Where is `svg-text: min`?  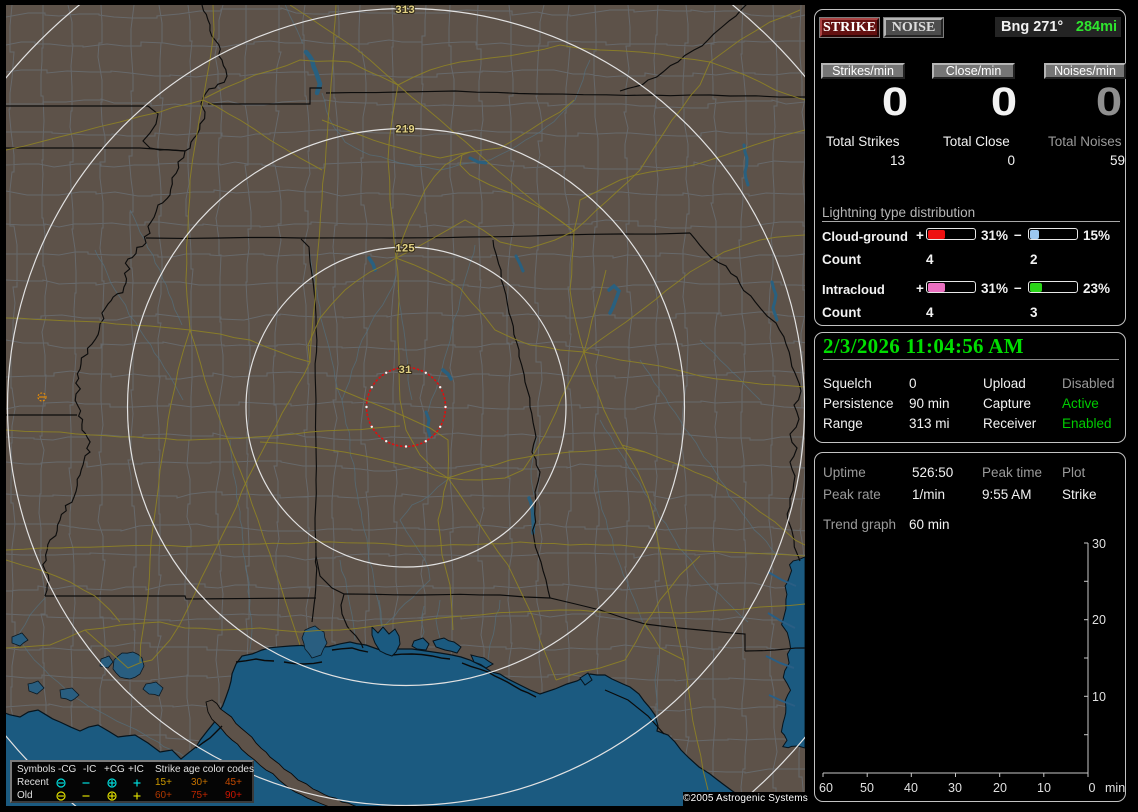
svg-text: min is located at coordinates (1115, 788).